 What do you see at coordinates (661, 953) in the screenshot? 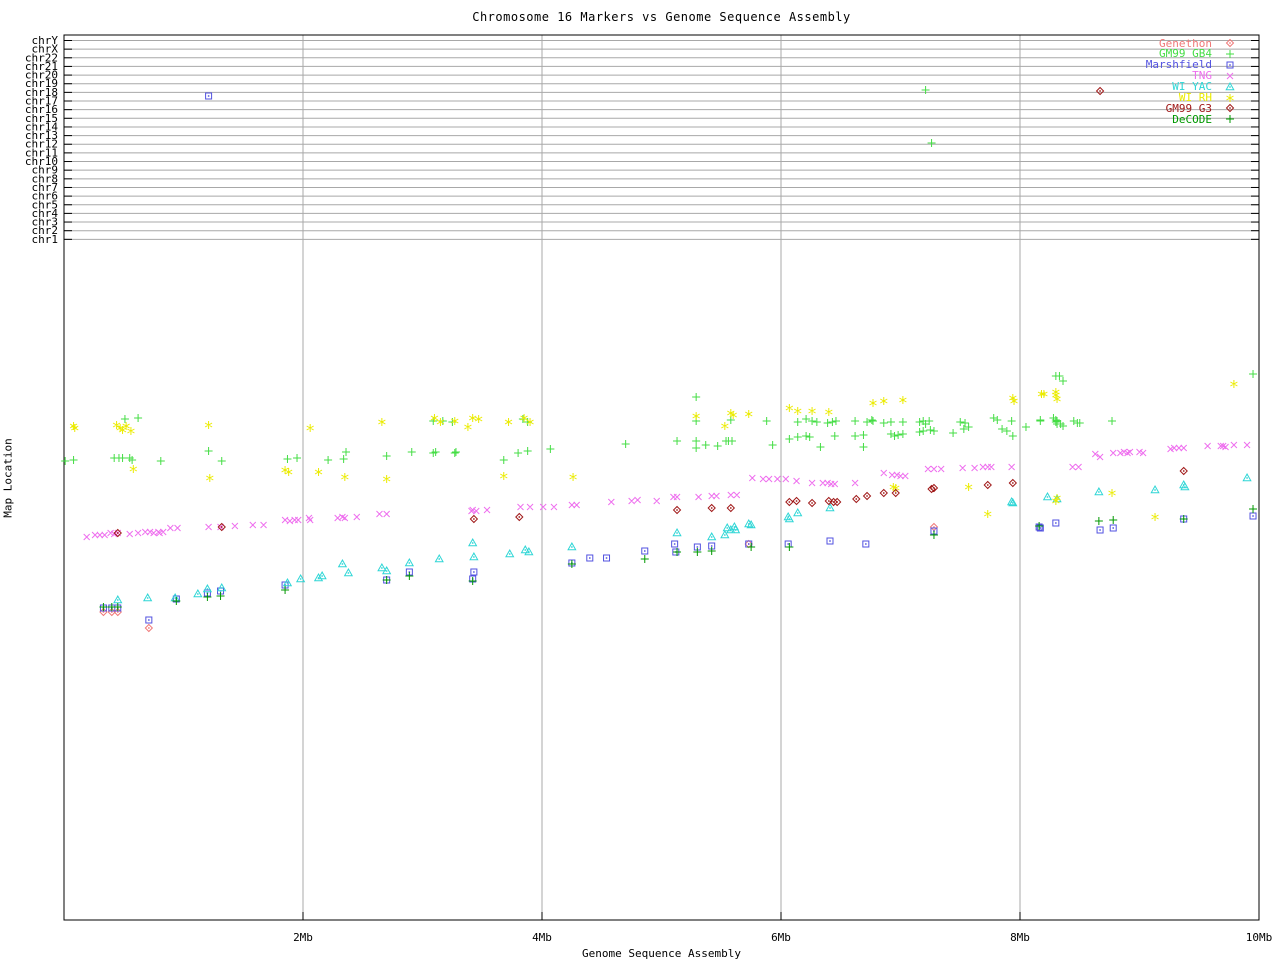
I see `x-axis-label: Genome Sequence Assembly` at bounding box center [661, 953].